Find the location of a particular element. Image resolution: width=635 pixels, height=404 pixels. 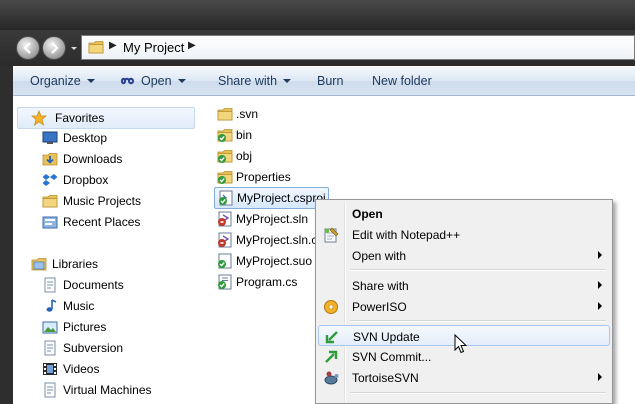

file-name: MyProject.suo is located at coordinates (274, 261).